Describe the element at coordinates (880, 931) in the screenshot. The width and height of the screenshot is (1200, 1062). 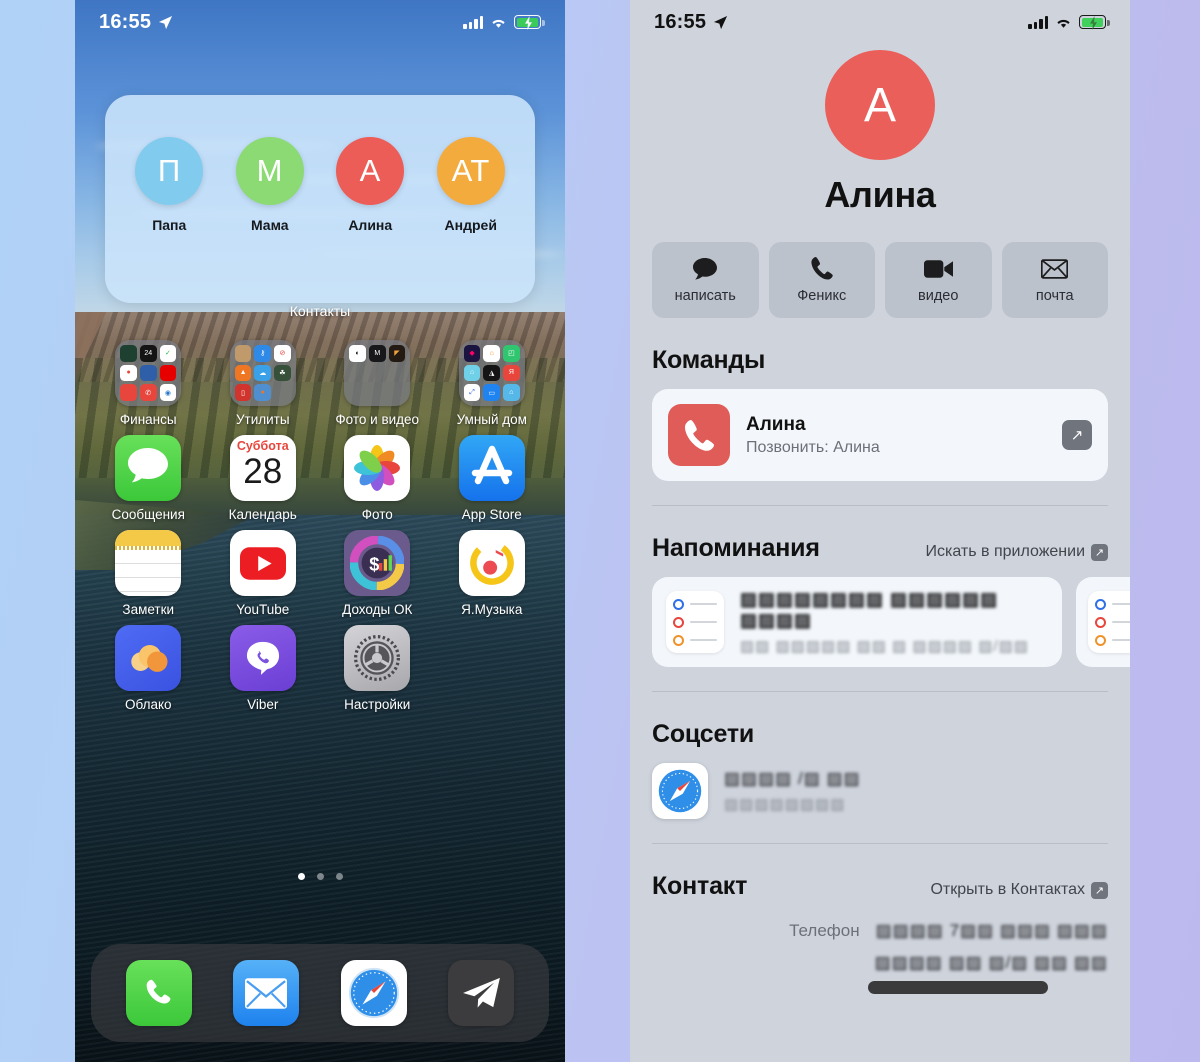
I see `field-phone: Телефон ▨▨▨▨ 7▨▨ ▨▨▨ ▨▨▨` at that location.